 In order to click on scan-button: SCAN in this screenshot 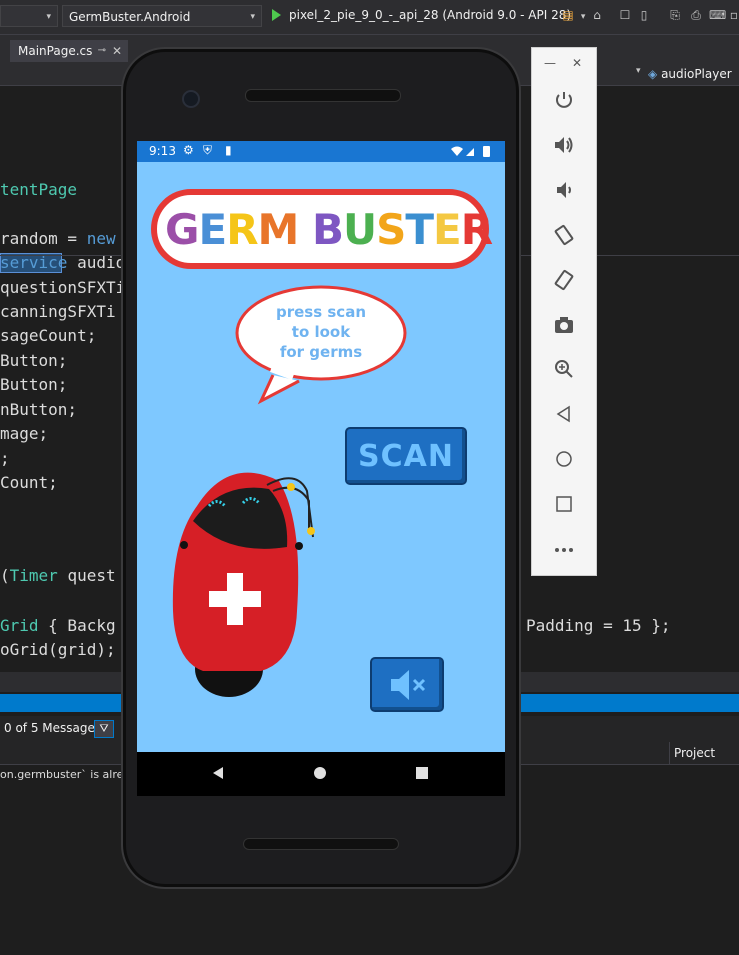, I will do `click(406, 456)`.